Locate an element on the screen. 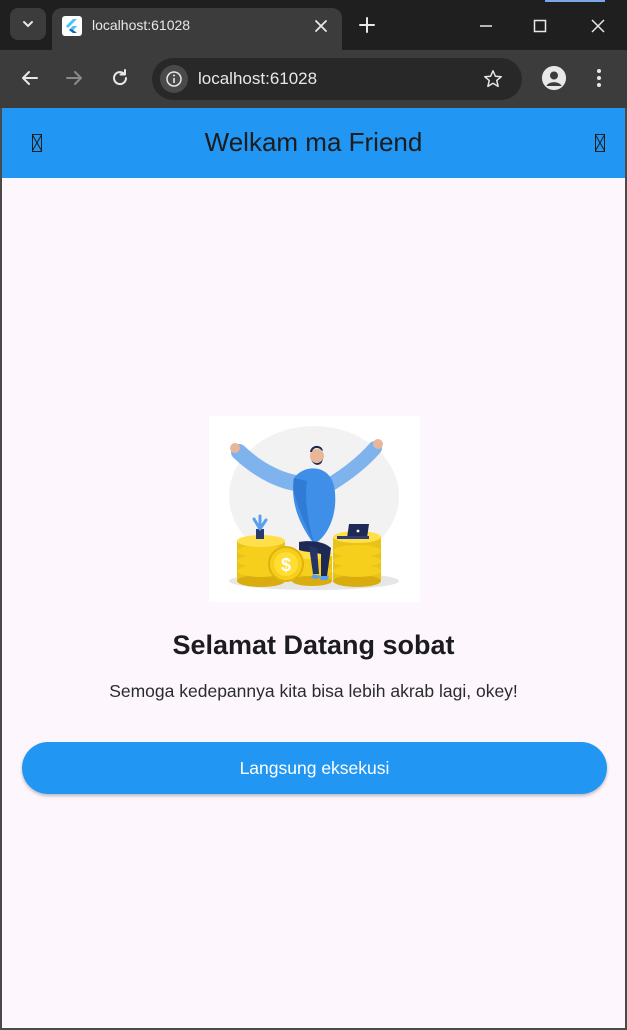  info-icon is located at coordinates (174, 79).